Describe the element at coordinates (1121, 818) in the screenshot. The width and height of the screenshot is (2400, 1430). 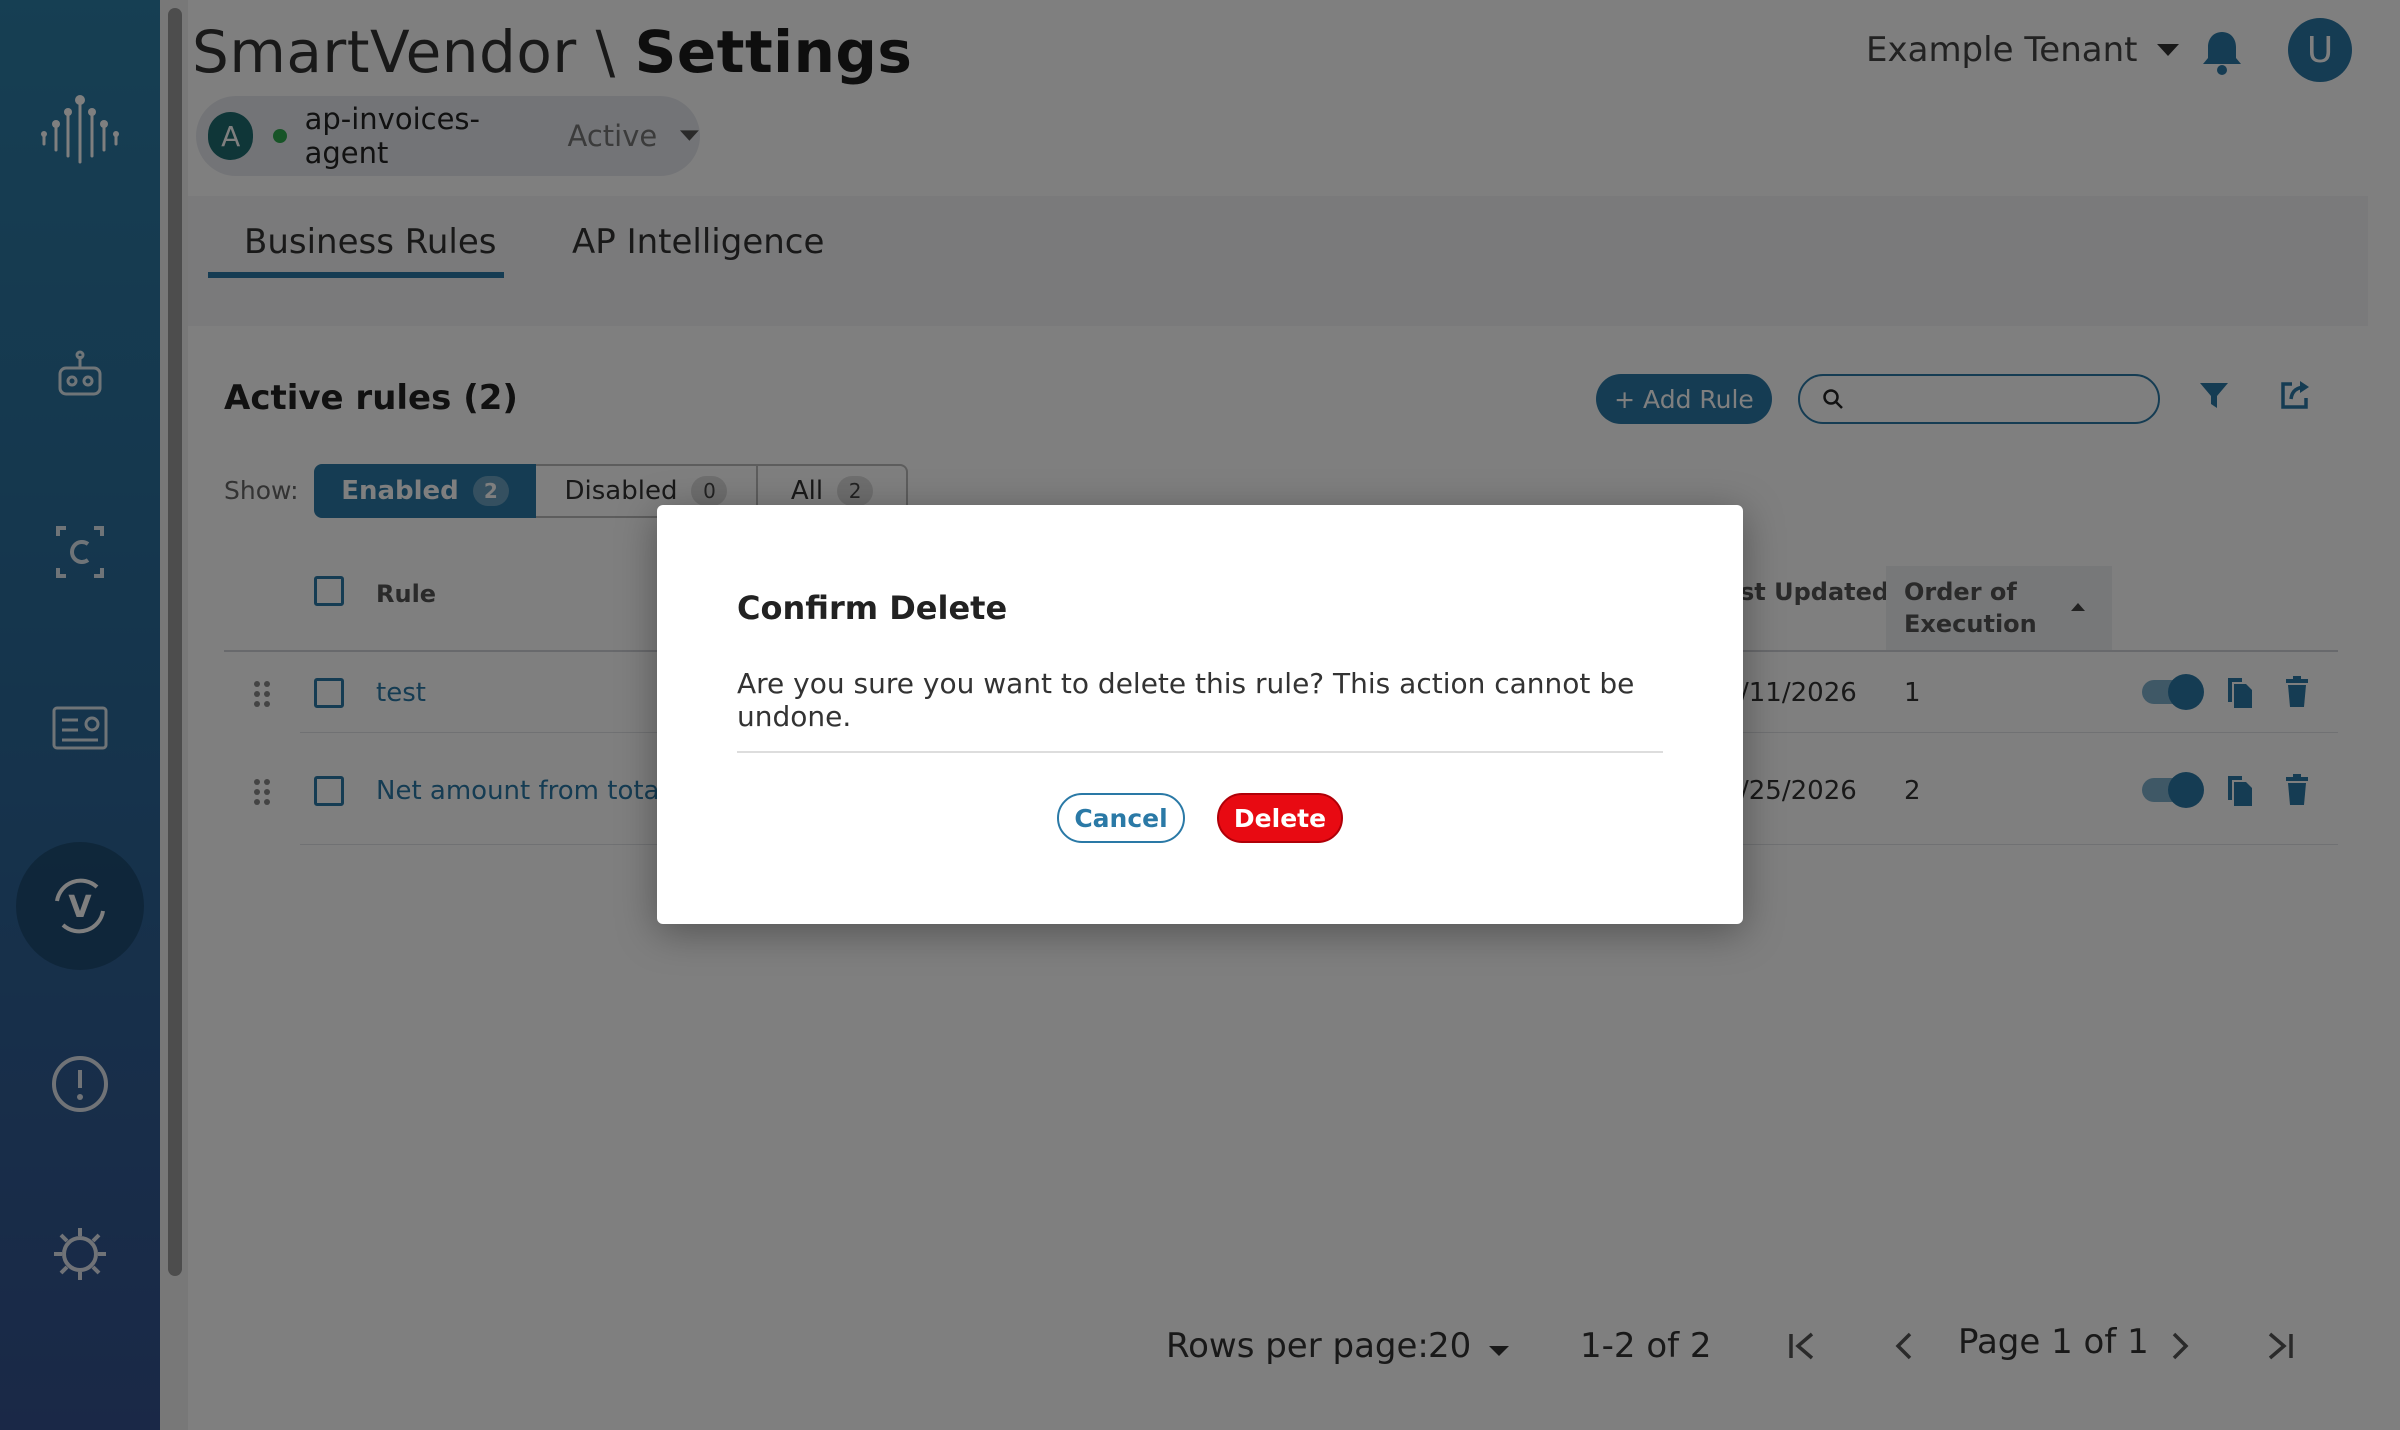
I see `cancel-button: Cancel` at that location.